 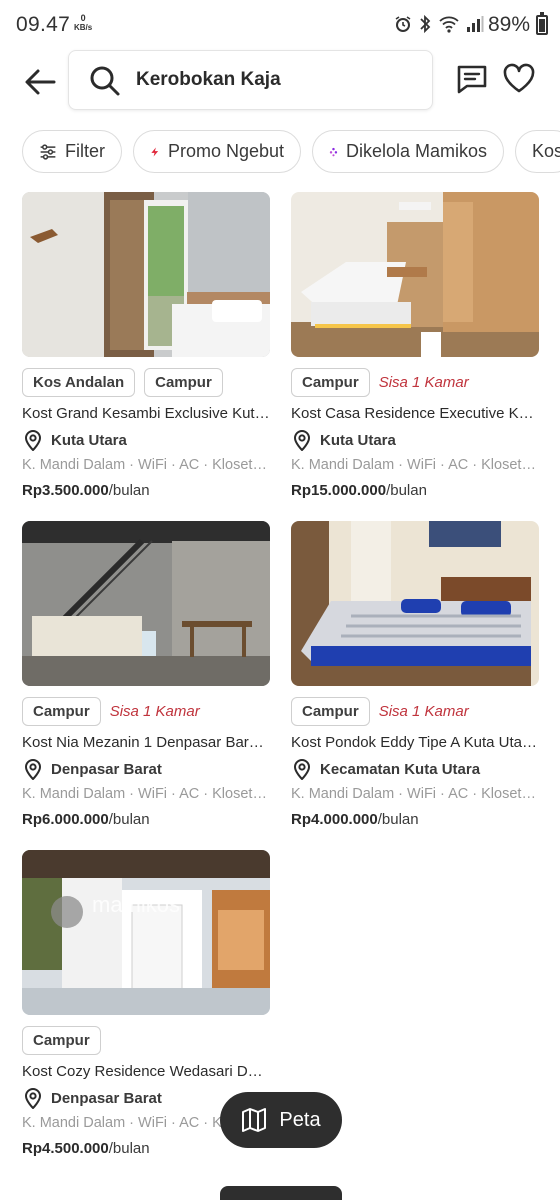 I want to click on listing-price: Rp6.000.000/bulan, so click(x=146, y=819).